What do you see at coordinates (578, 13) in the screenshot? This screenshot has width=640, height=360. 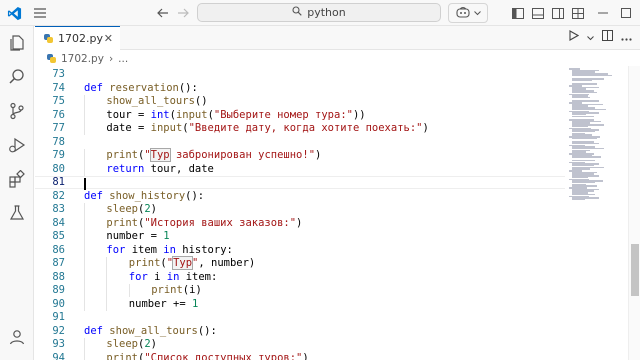 I see `customize-layout-icon` at bounding box center [578, 13].